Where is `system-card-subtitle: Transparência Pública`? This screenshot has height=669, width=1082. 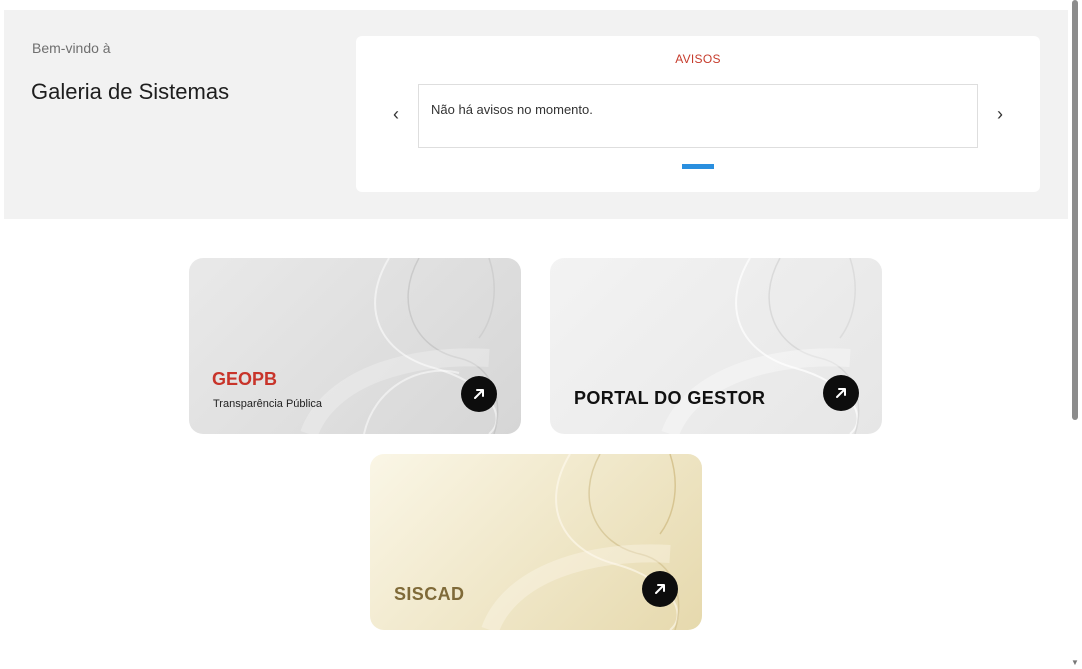 system-card-subtitle: Transparência Pública is located at coordinates (268, 404).